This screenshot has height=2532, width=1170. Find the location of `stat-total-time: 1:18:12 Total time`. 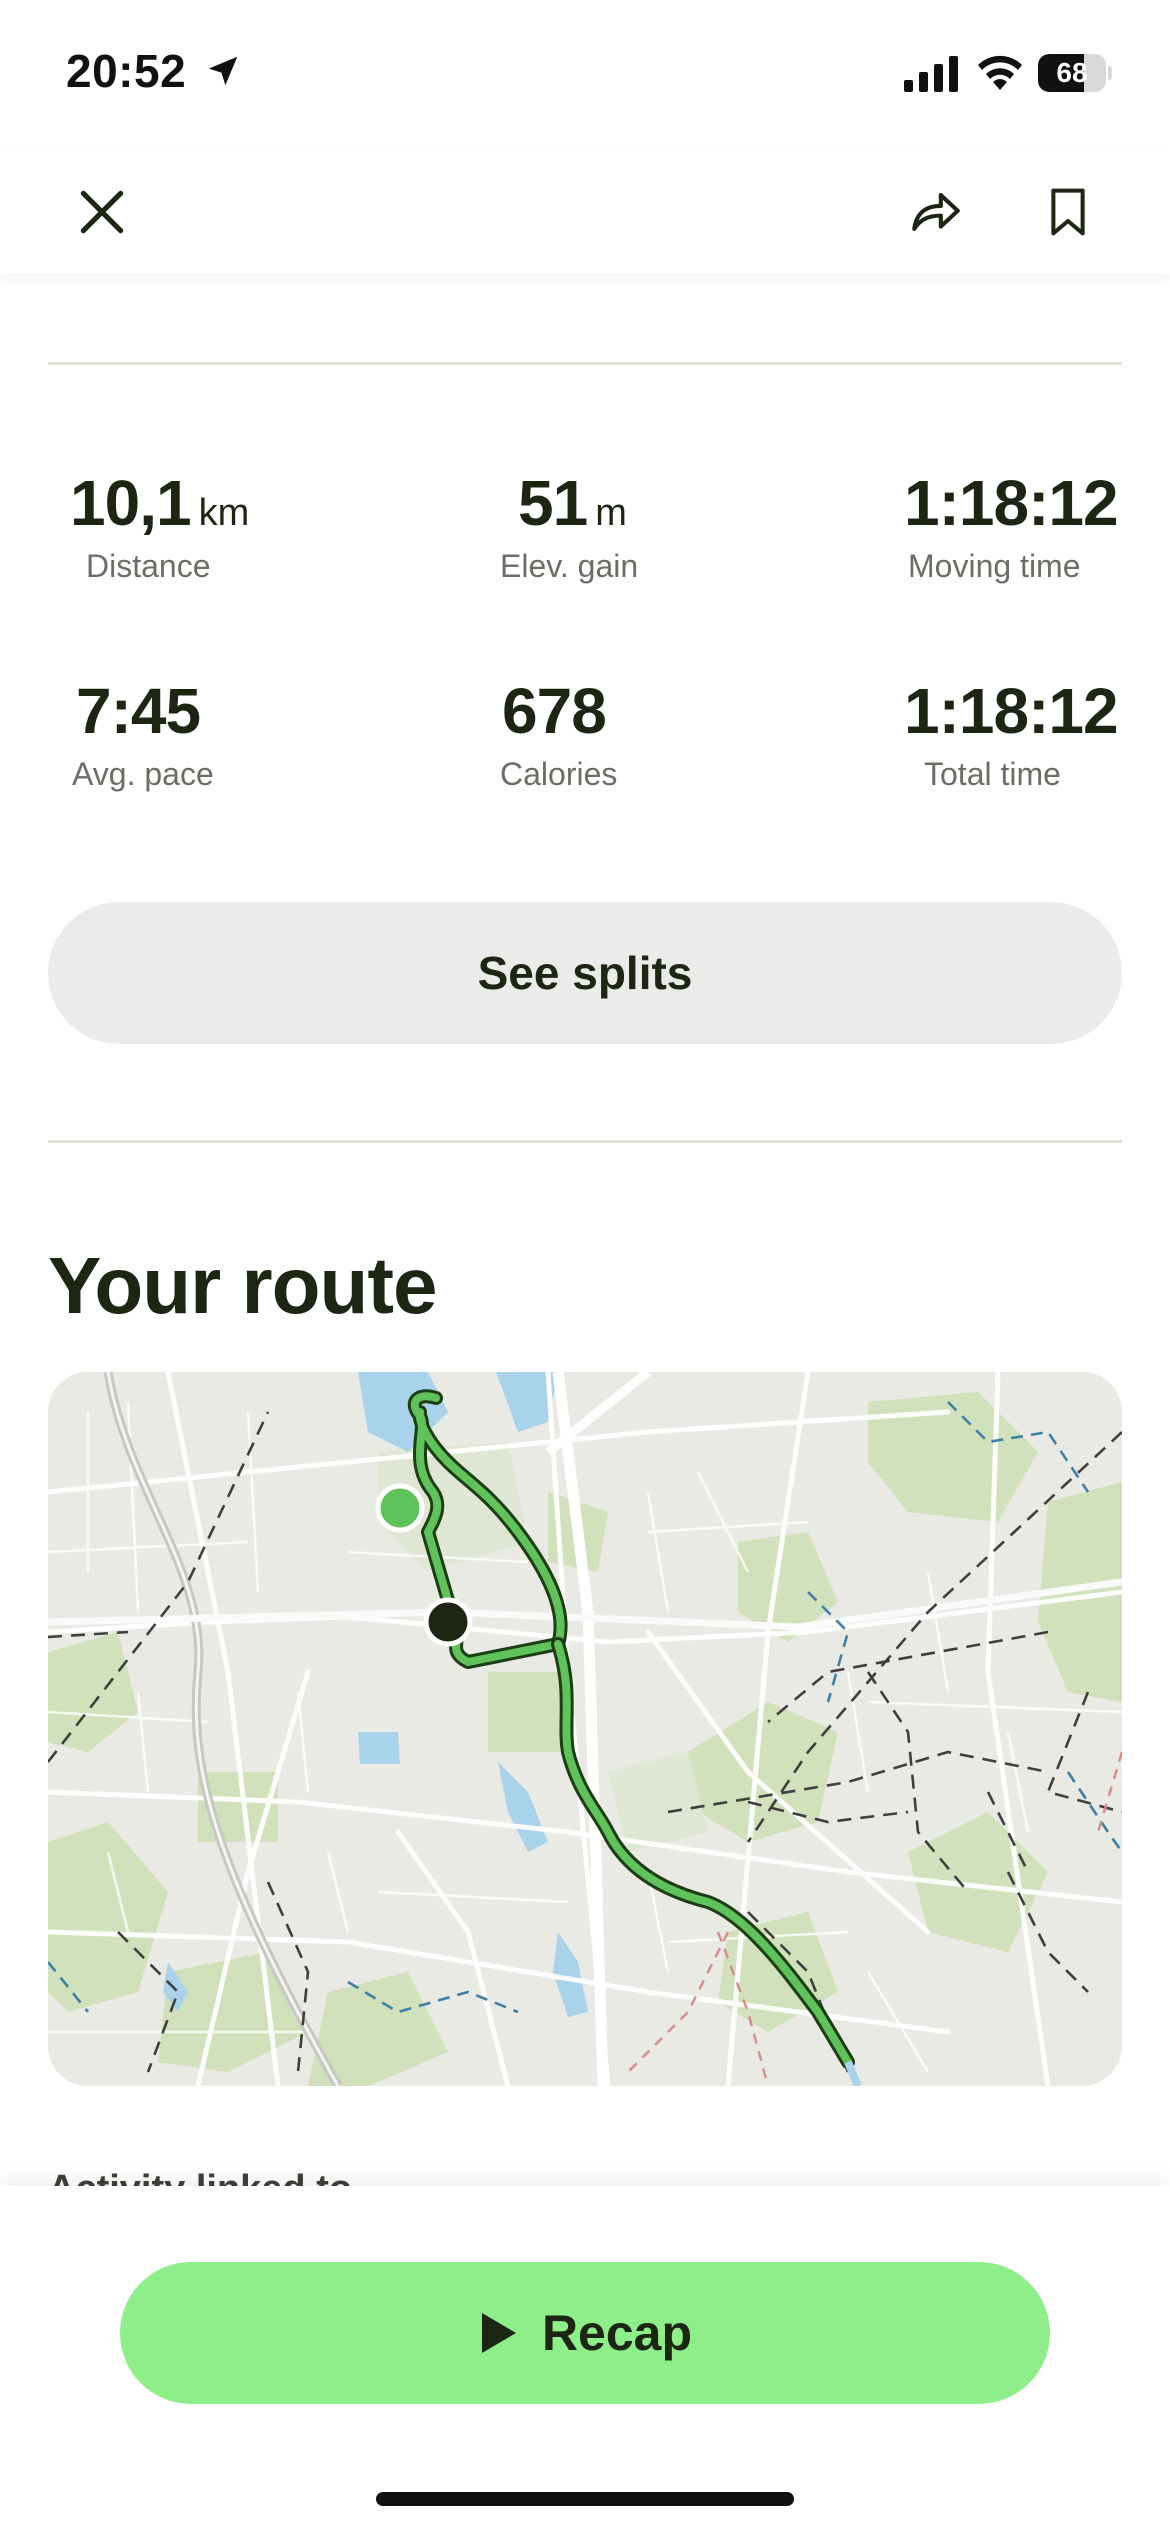

stat-total-time: 1:18:12 Total time is located at coordinates (1035, 733).